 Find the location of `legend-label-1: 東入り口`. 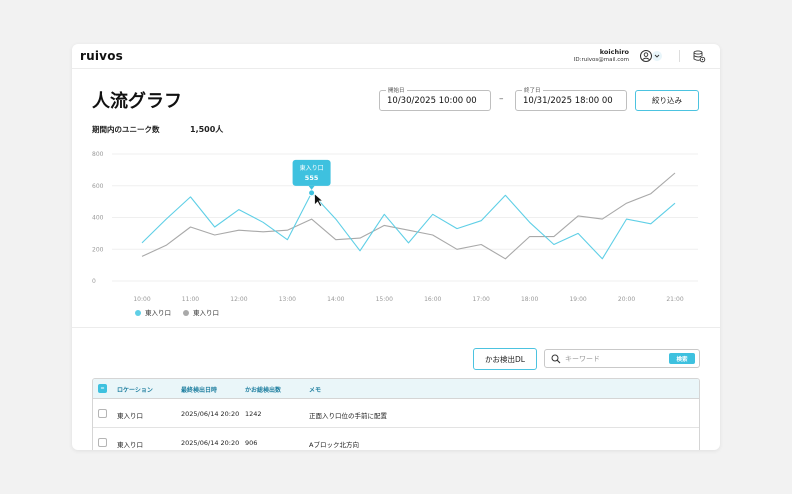

legend-label-1: 東入り口 is located at coordinates (158, 312).